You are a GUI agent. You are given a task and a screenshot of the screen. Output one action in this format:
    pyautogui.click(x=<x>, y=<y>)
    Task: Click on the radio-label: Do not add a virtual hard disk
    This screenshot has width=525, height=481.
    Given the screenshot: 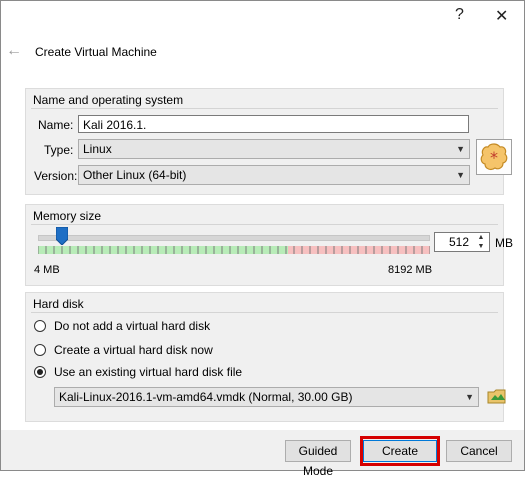 What is the action you would take?
    pyautogui.click(x=132, y=326)
    